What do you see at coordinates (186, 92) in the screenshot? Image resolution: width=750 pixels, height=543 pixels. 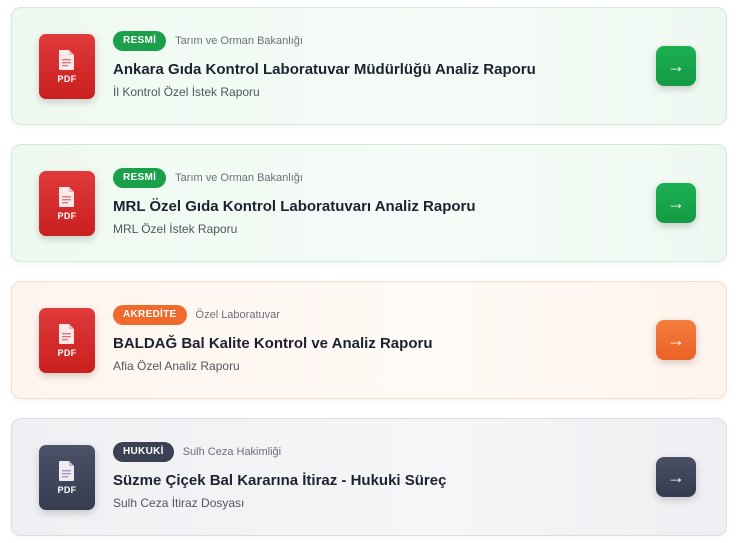 I see `report-subtitle: İl Kontrol Özel İstek Raporu` at bounding box center [186, 92].